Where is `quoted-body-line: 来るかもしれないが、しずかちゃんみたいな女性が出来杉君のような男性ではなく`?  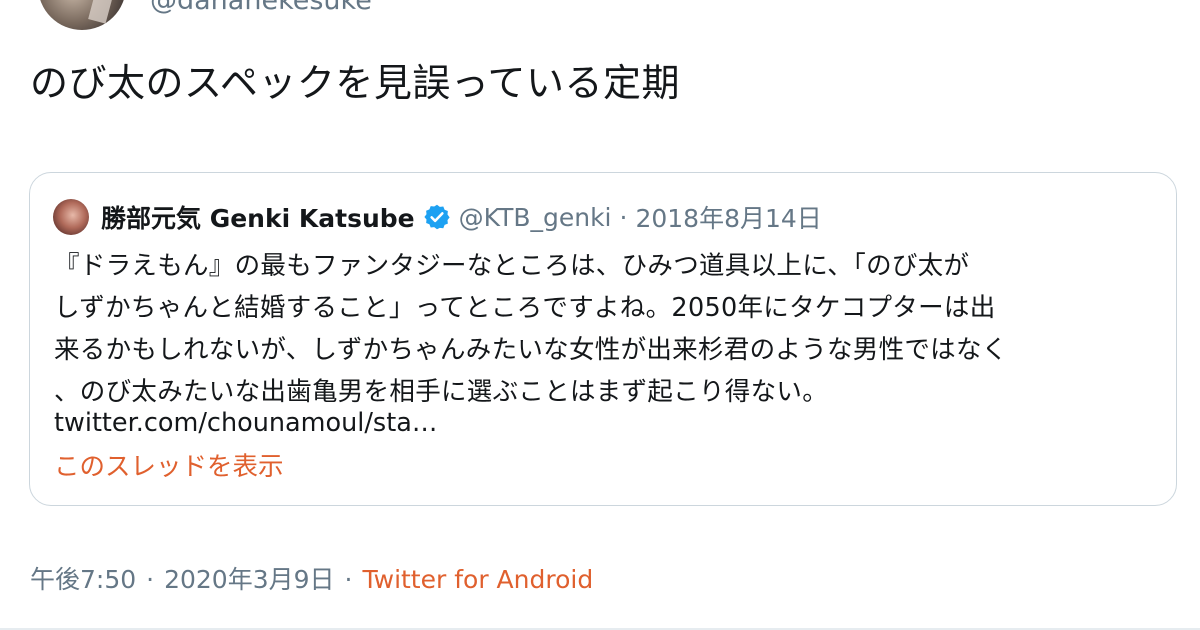 quoted-body-line: 来るかもしれないが、しずかちゃんみたいな女性が出来杉君のような男性ではなく is located at coordinates (531, 350).